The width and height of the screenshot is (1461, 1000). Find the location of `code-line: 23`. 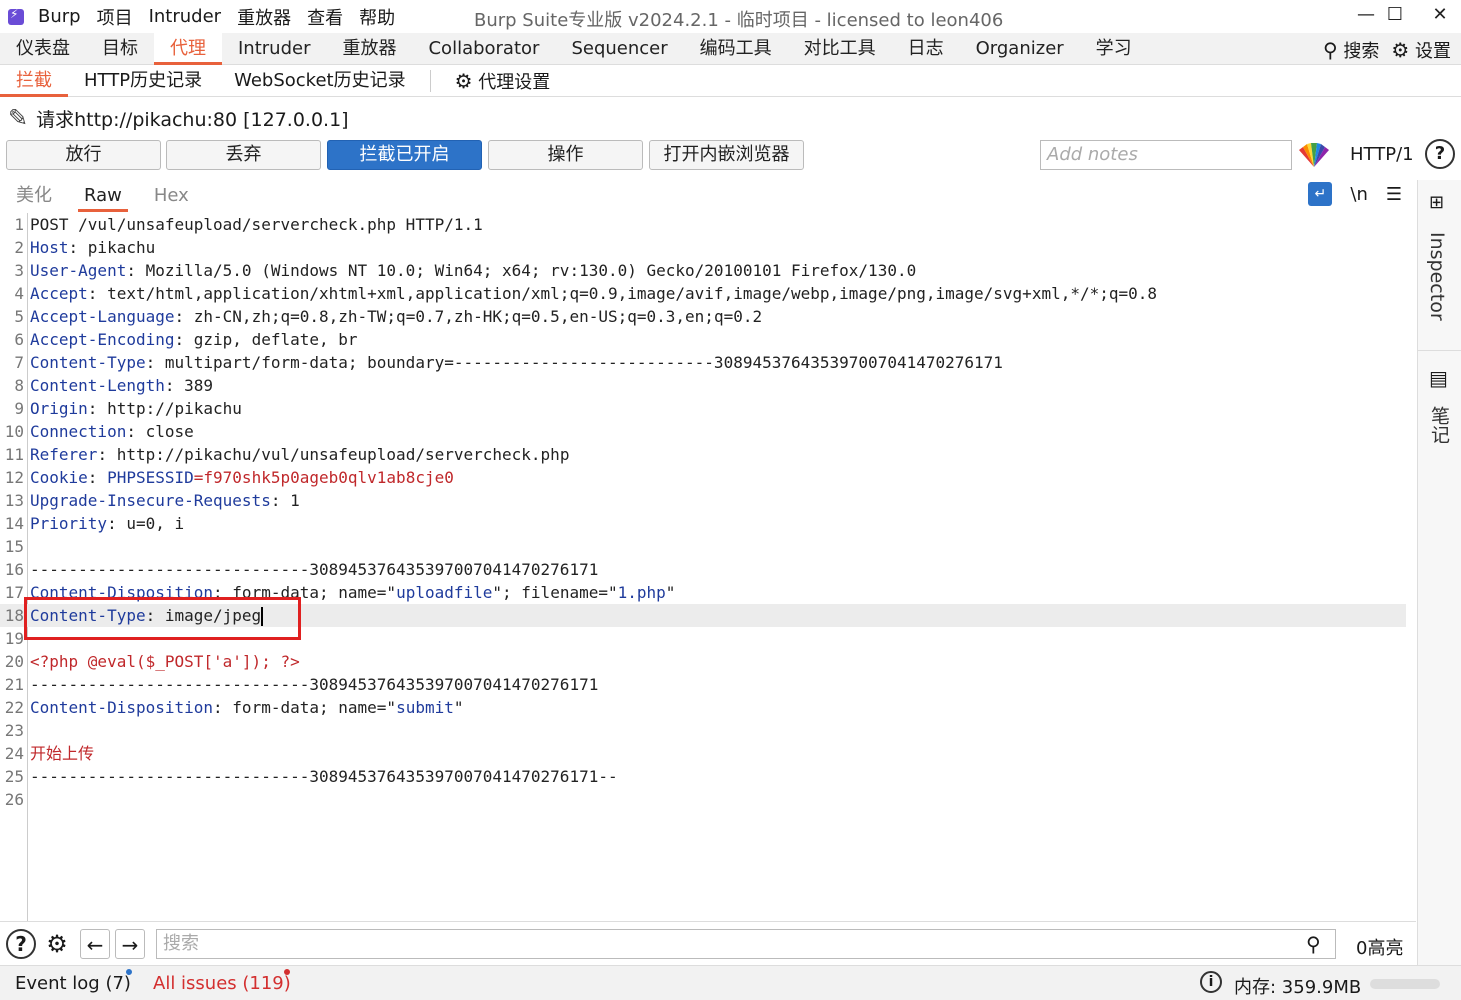

code-line: 23 is located at coordinates (703, 730).